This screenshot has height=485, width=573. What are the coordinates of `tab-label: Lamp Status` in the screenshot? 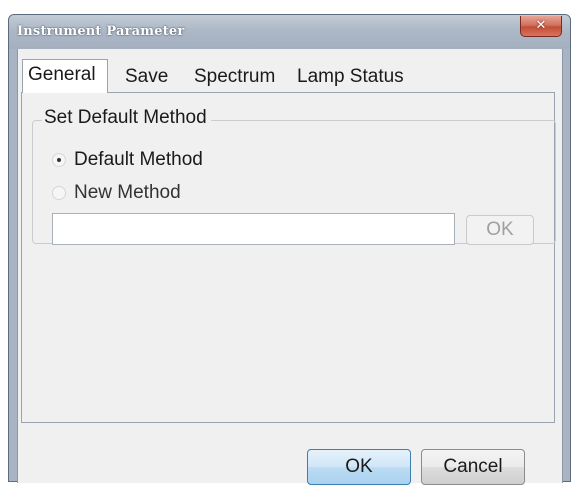 It's located at (350, 76).